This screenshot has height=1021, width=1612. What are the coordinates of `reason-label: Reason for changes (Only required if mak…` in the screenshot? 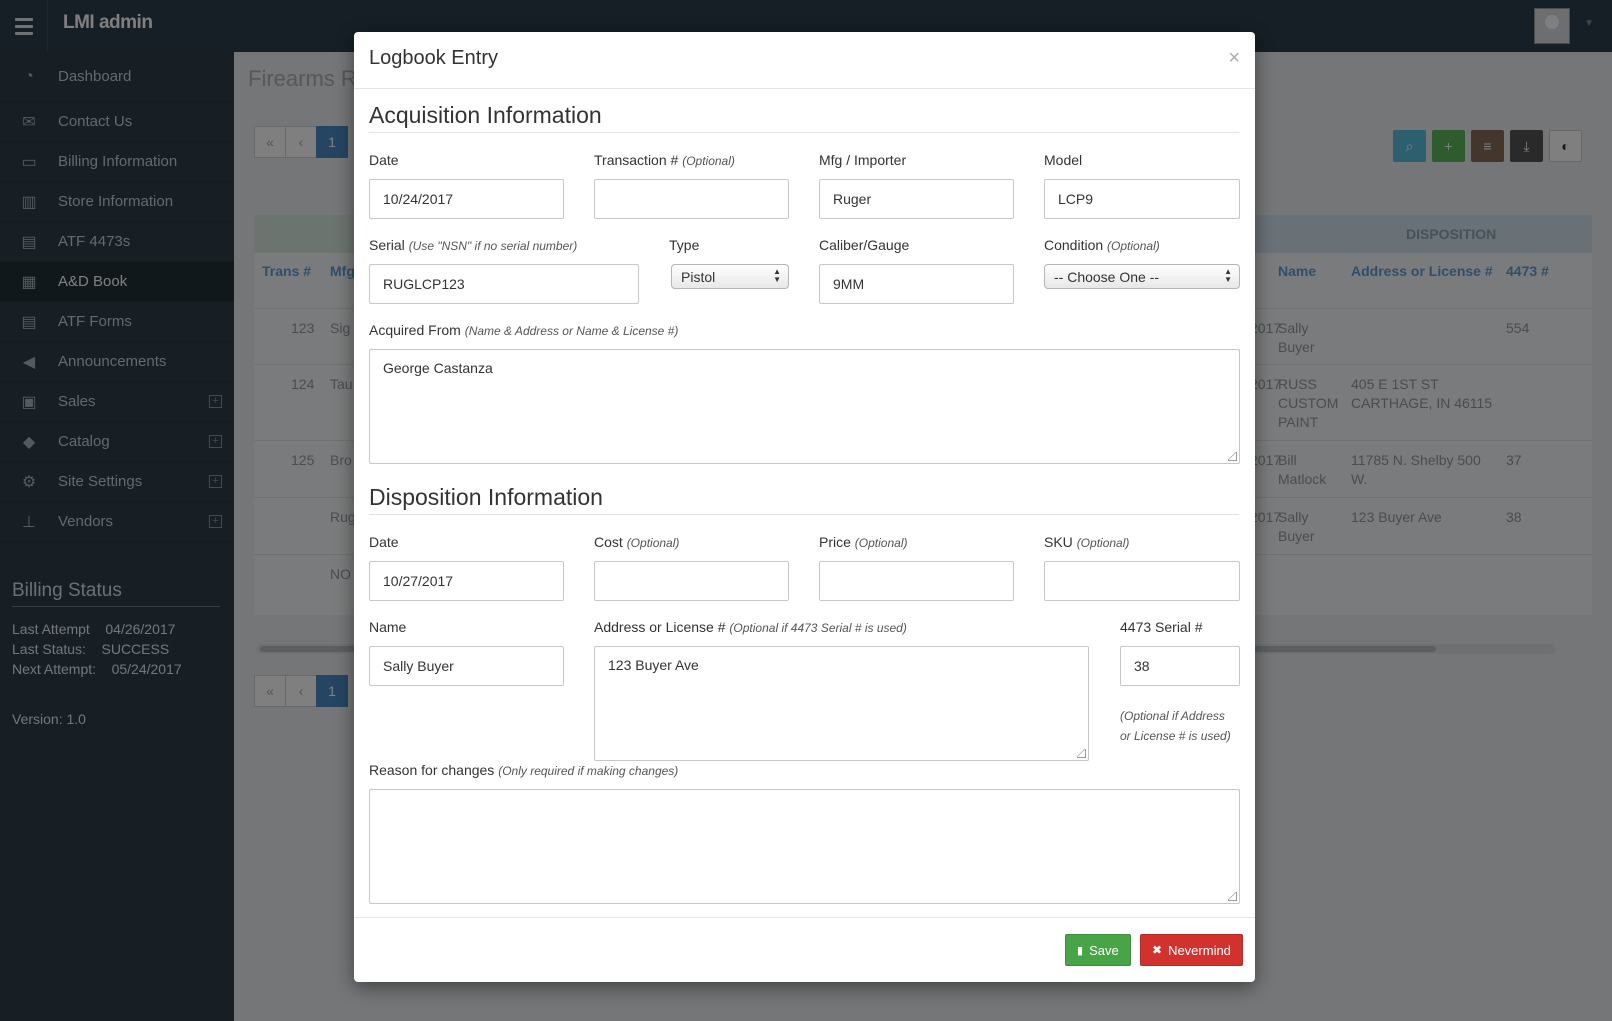 It's located at (524, 770).